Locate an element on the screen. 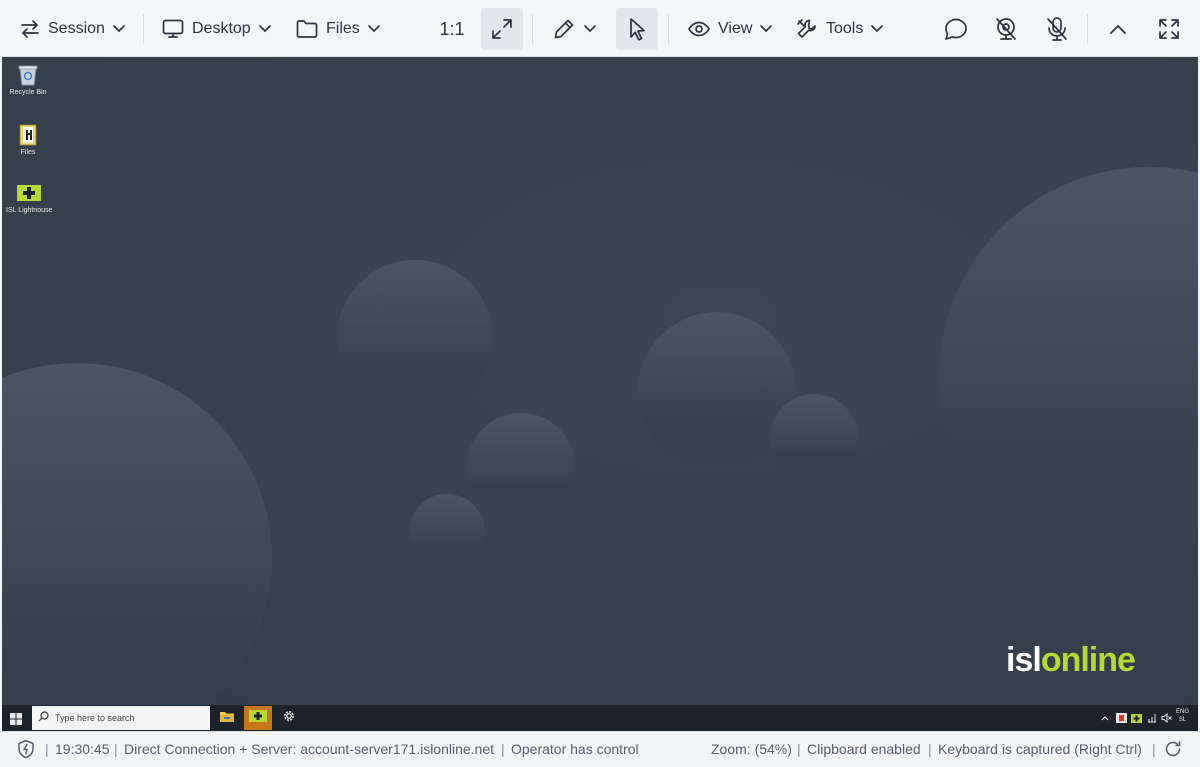  chat-bubble-icon is located at coordinates (956, 29).